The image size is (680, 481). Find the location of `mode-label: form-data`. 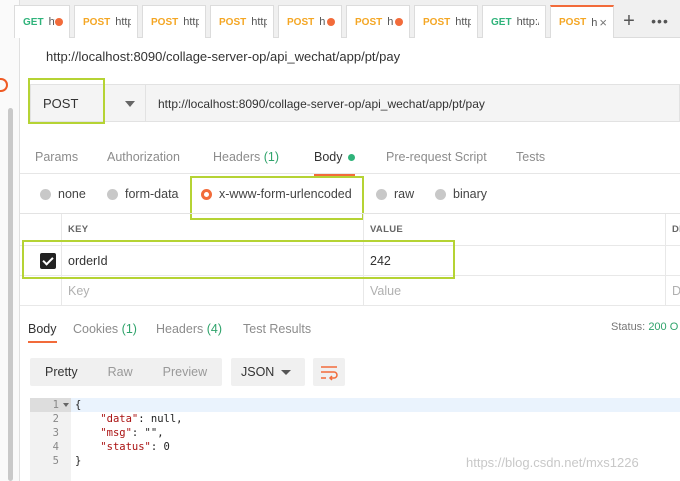

mode-label: form-data is located at coordinates (152, 194).